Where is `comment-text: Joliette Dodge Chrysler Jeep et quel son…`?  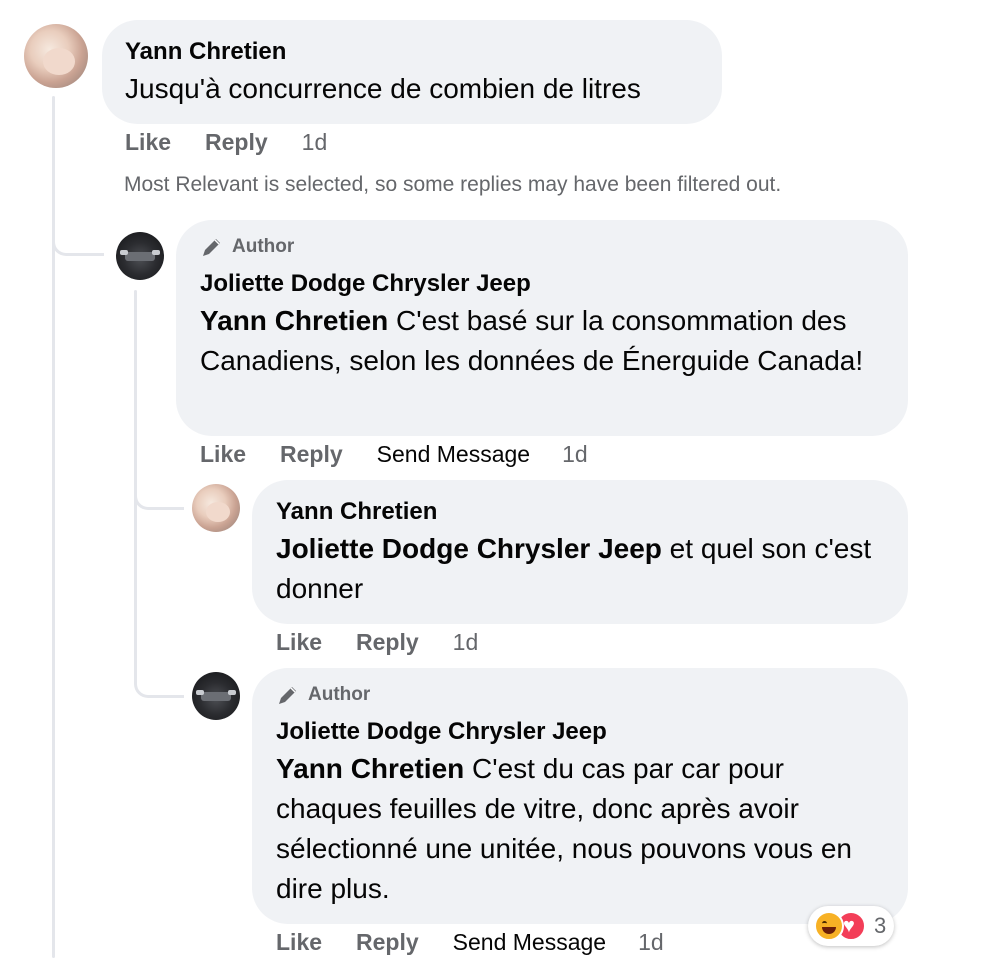 comment-text: Joliette Dodge Chrysler Jeep et quel son… is located at coordinates (581, 569).